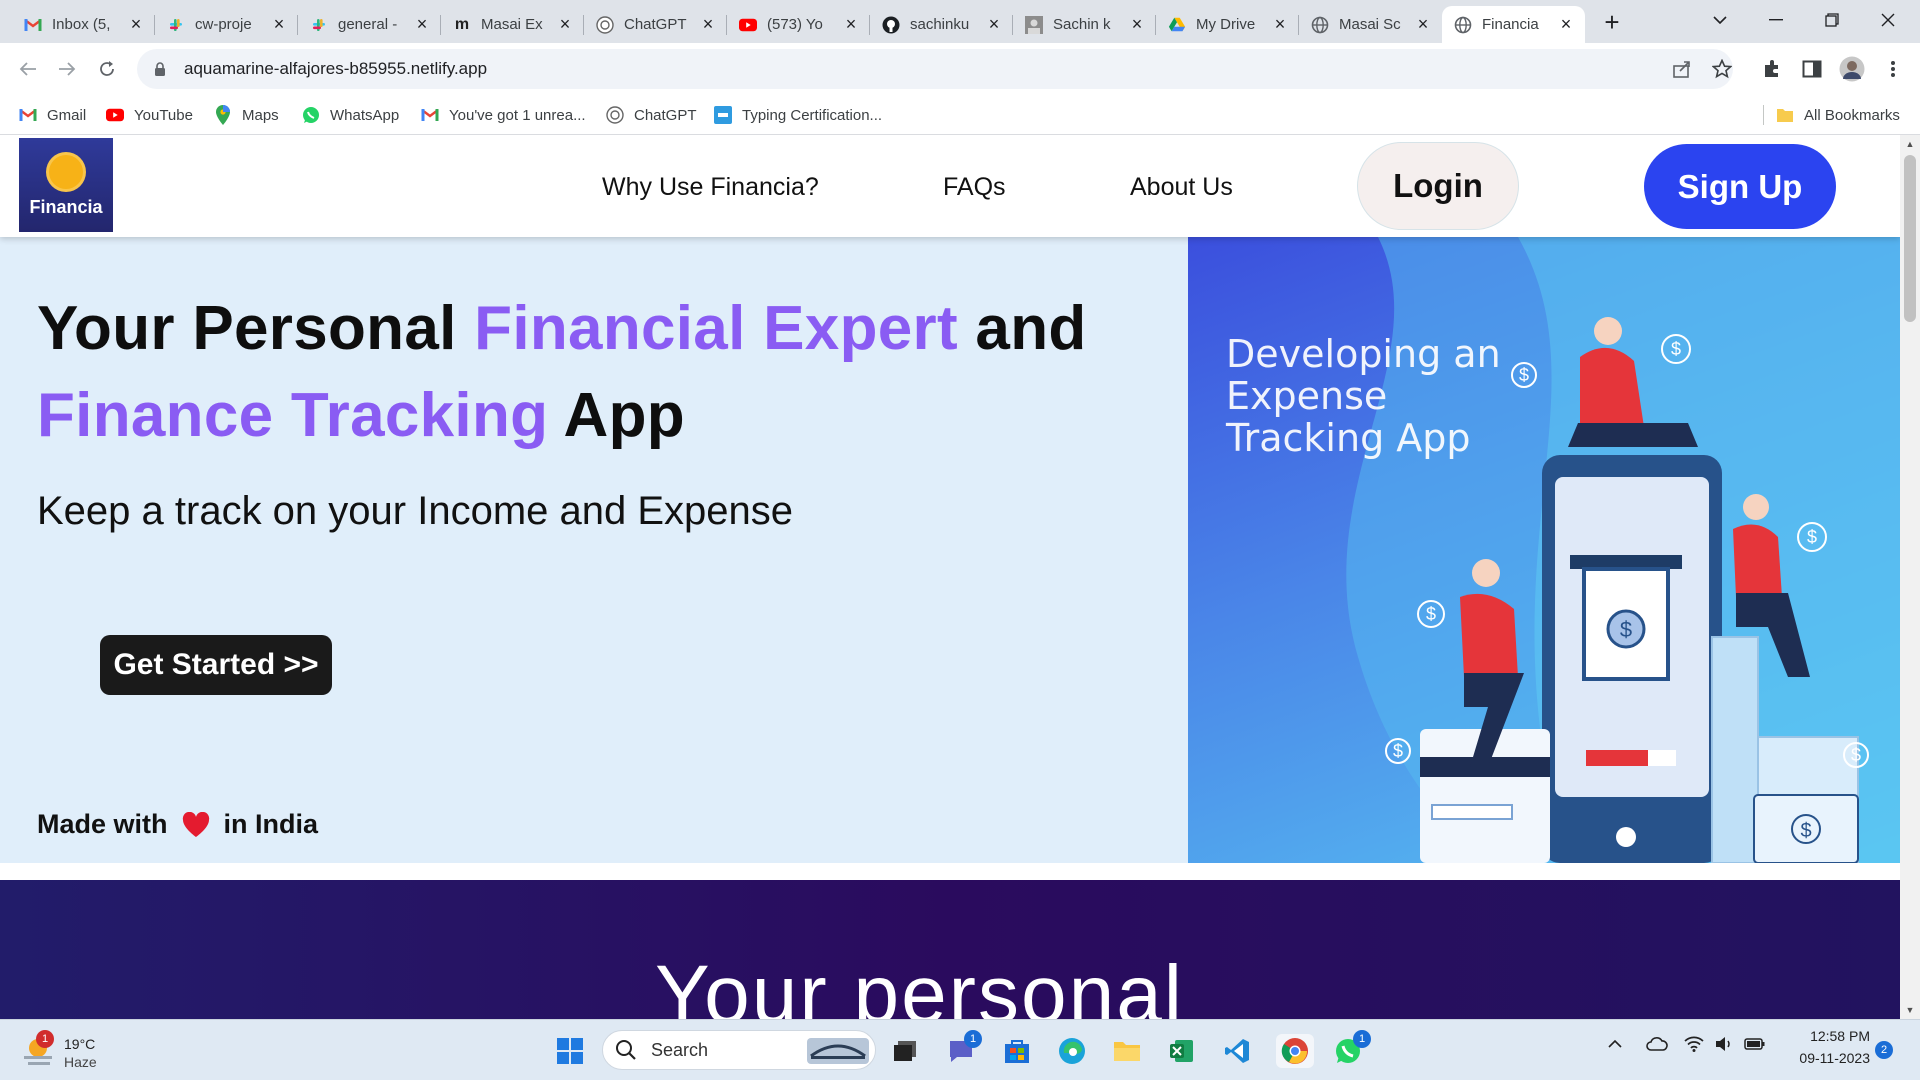 This screenshot has width=1920, height=1080. What do you see at coordinates (1812, 69) in the screenshot?
I see `side-panel-icon` at bounding box center [1812, 69].